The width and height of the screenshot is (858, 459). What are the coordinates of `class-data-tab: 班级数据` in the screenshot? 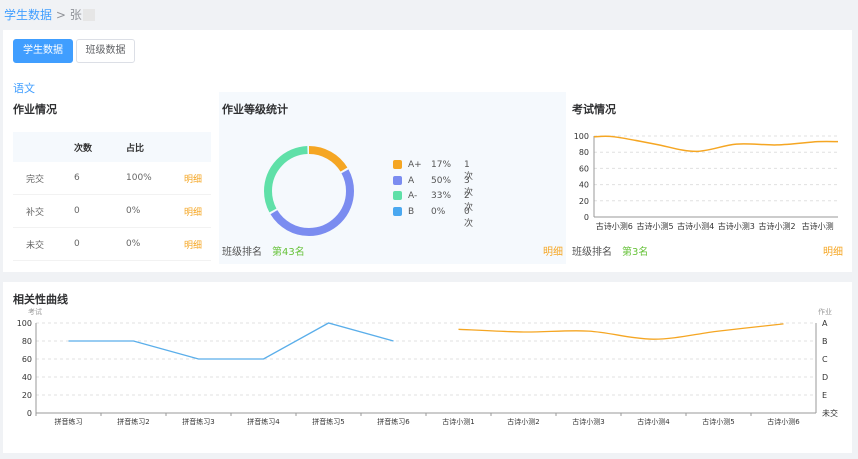 It's located at (105, 51).